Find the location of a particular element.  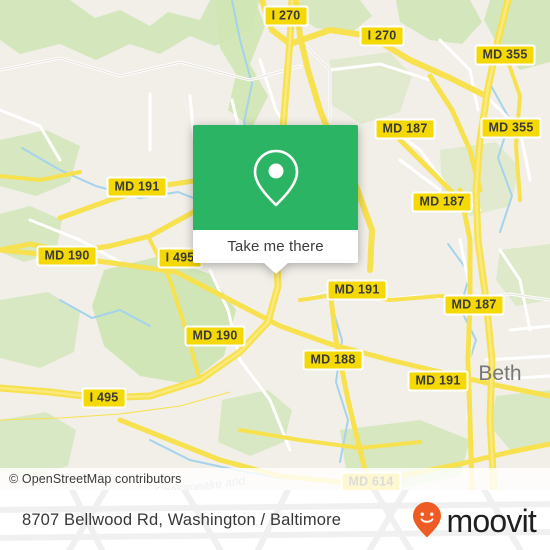

address-label: 8707 Bellwood Rd, Washington / Baltimore is located at coordinates (181, 520).